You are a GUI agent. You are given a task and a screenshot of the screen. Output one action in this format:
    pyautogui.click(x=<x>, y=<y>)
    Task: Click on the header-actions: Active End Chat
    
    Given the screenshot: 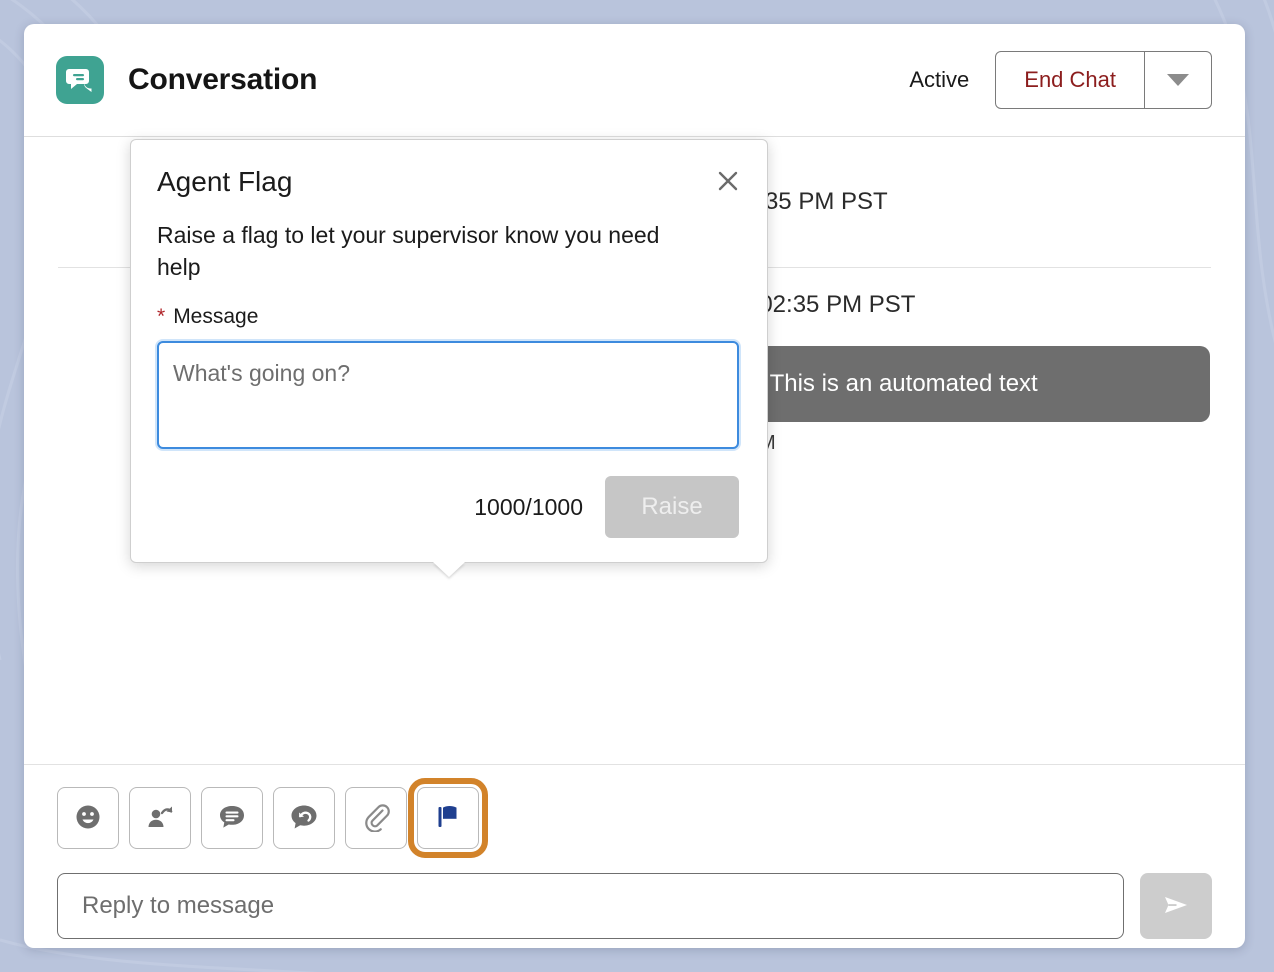 What is the action you would take?
    pyautogui.click(x=1060, y=80)
    